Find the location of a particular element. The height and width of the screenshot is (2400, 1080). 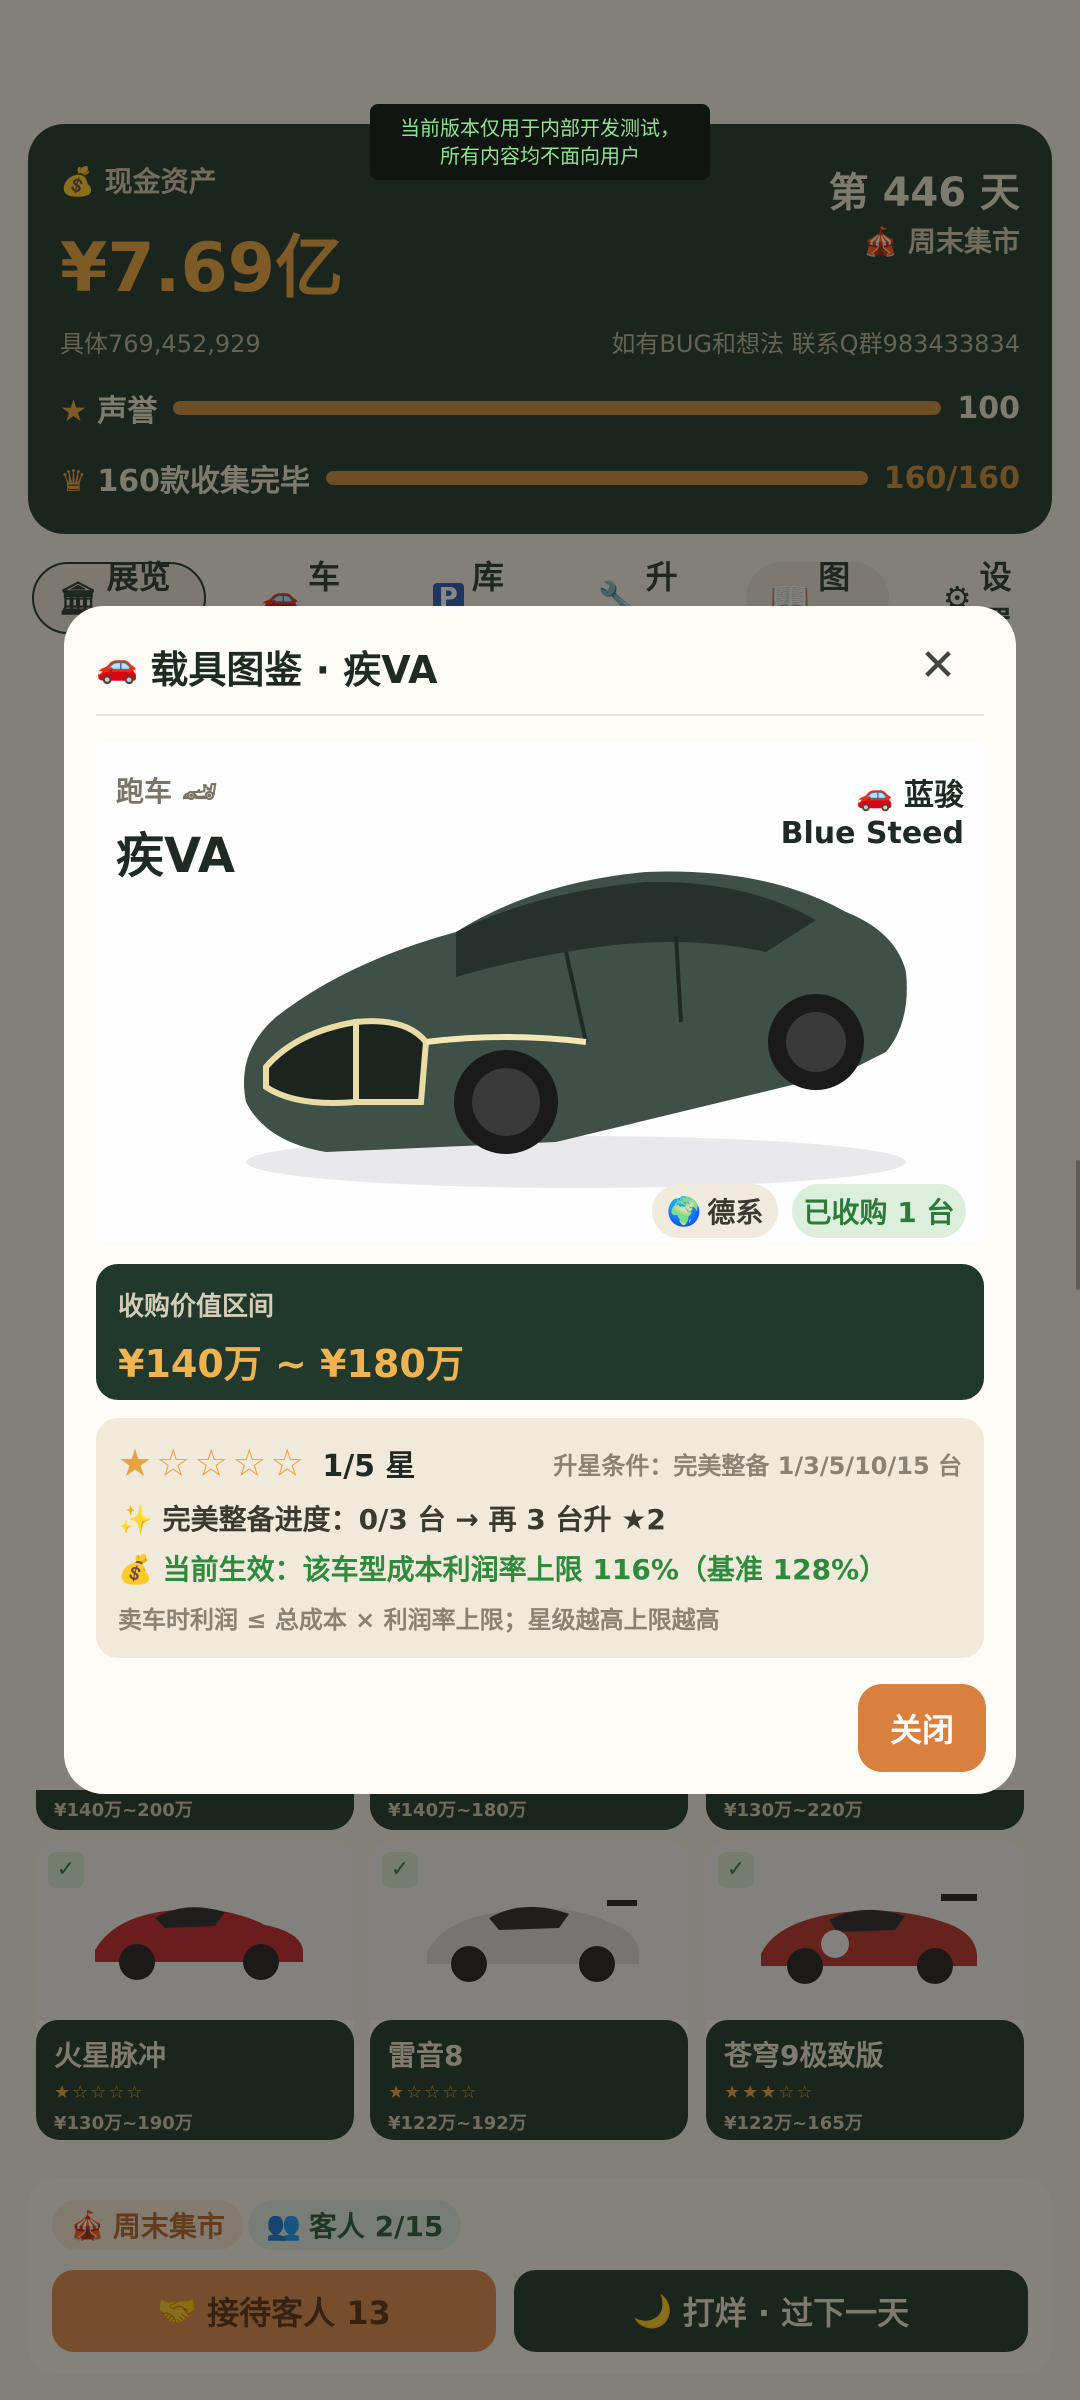

vehicle-type-label: 跑车 is located at coordinates (144, 791).